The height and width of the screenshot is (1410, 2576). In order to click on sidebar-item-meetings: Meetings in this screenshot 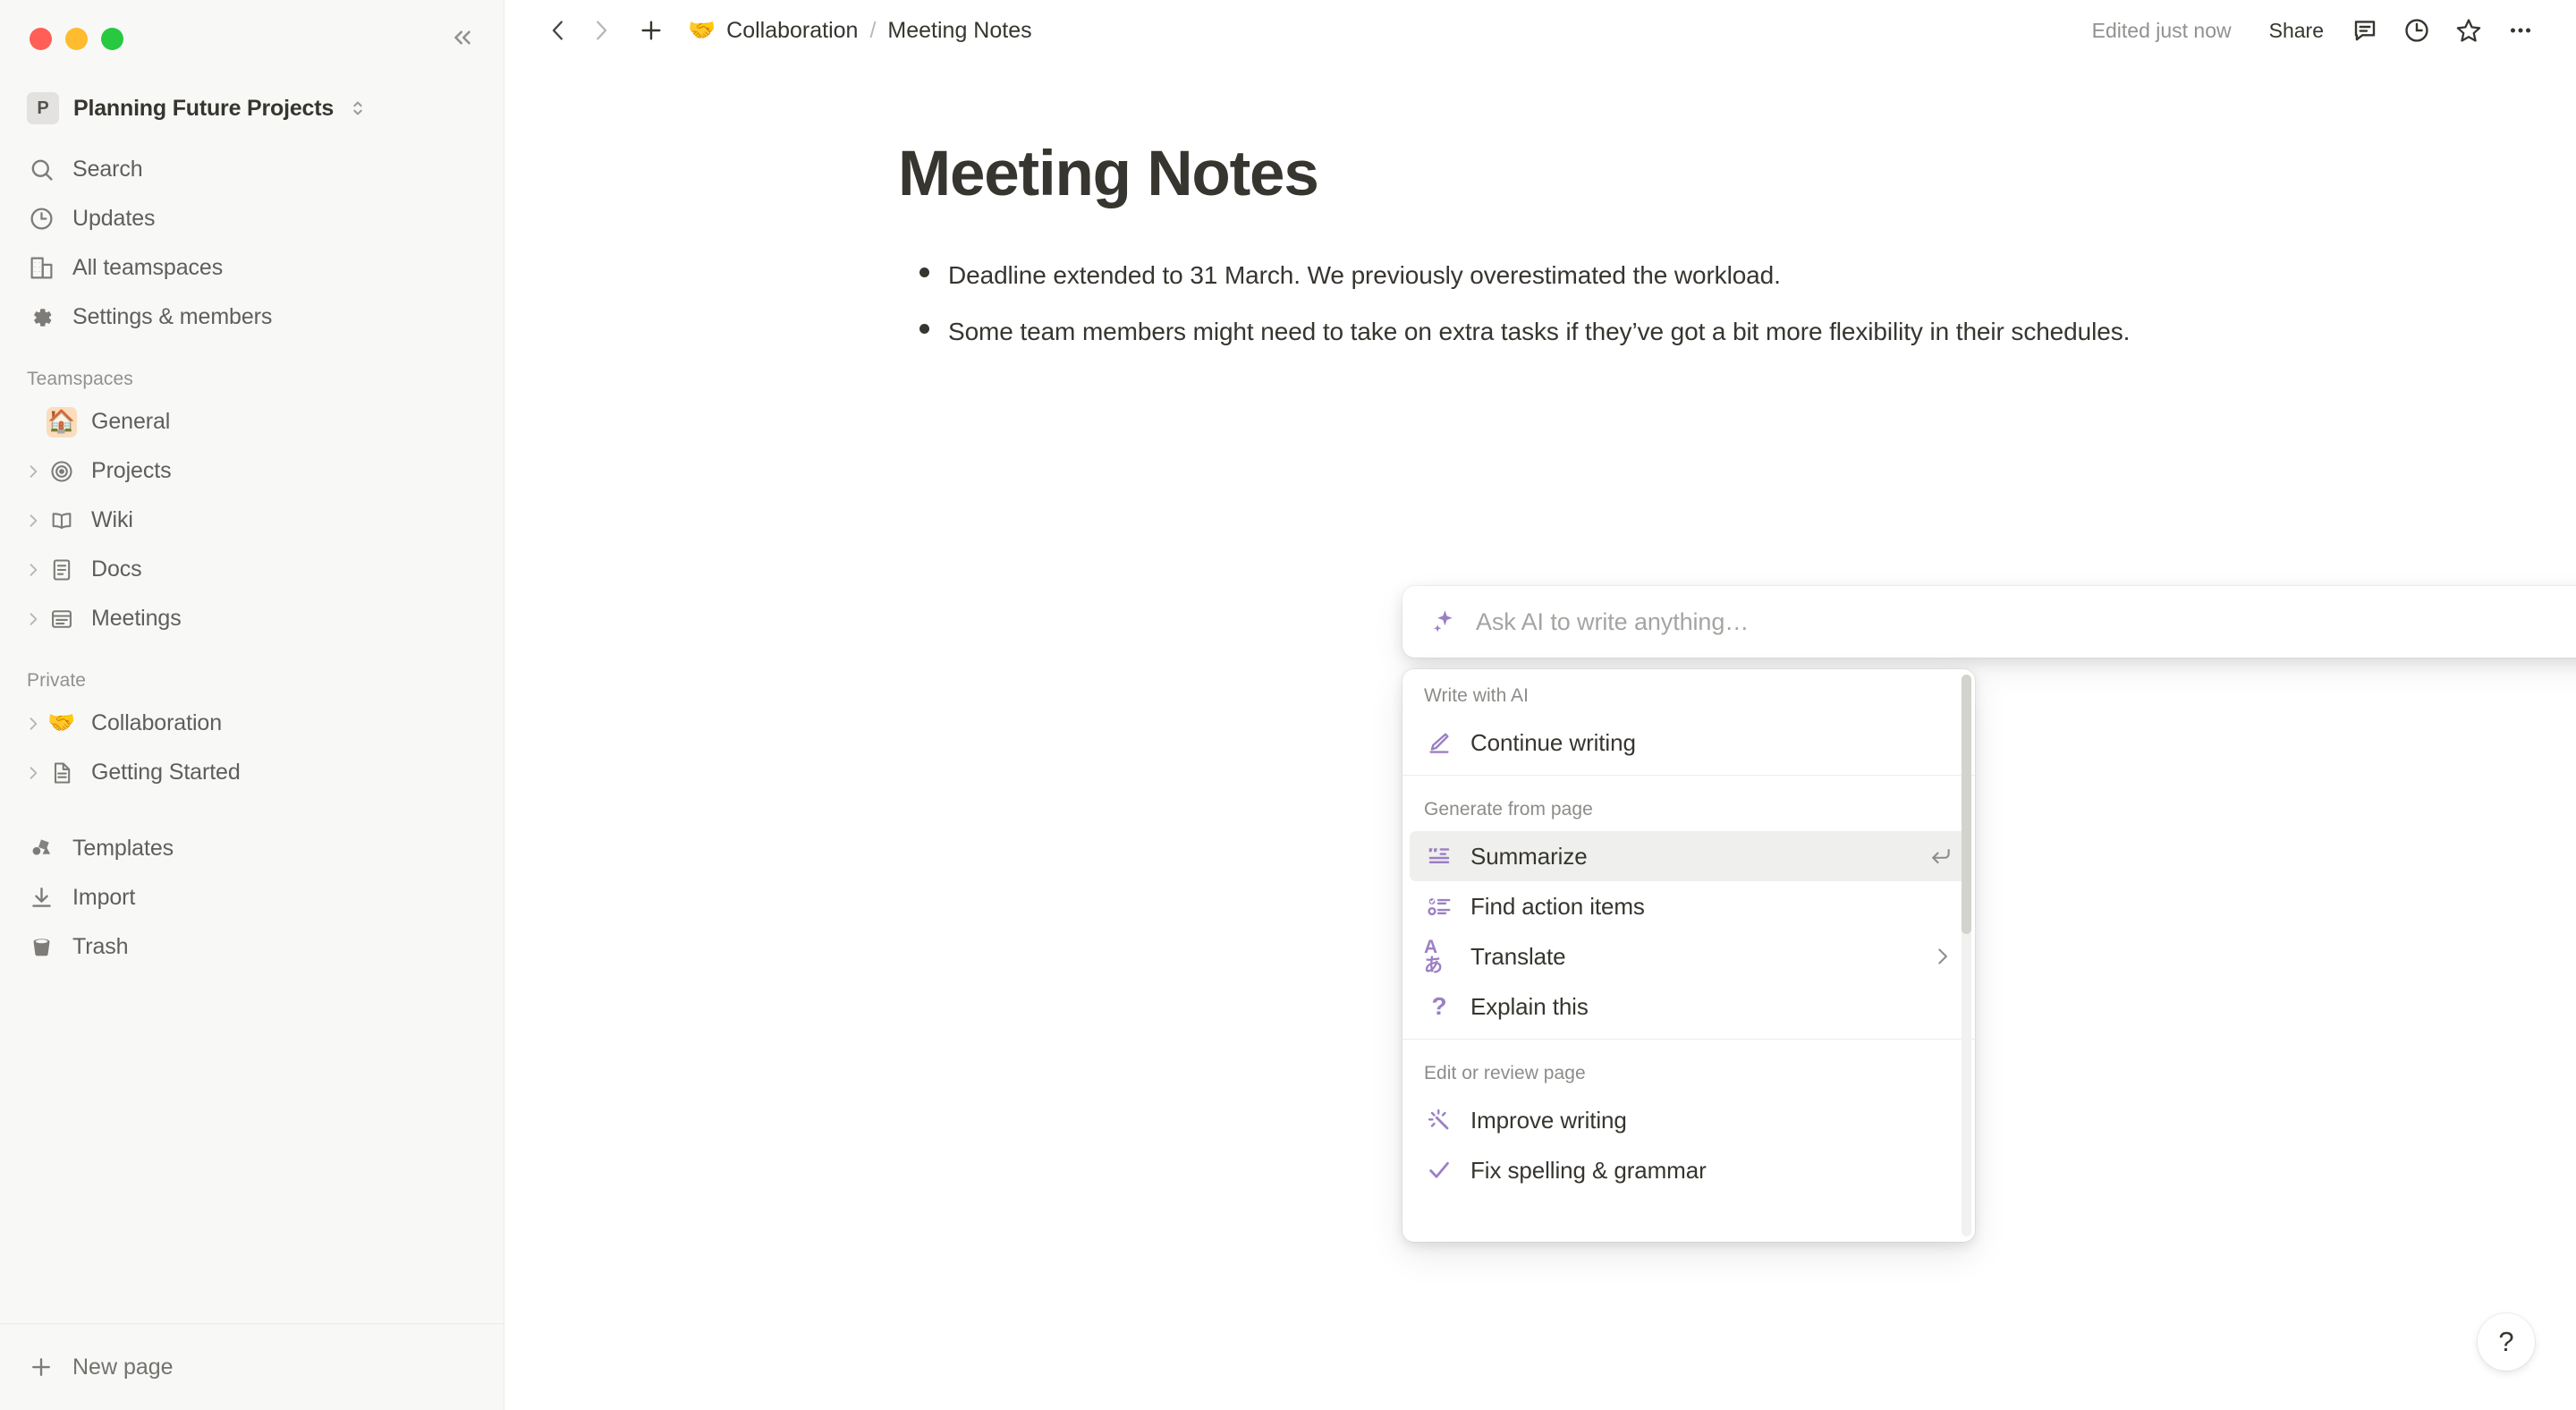, I will do `click(251, 618)`.